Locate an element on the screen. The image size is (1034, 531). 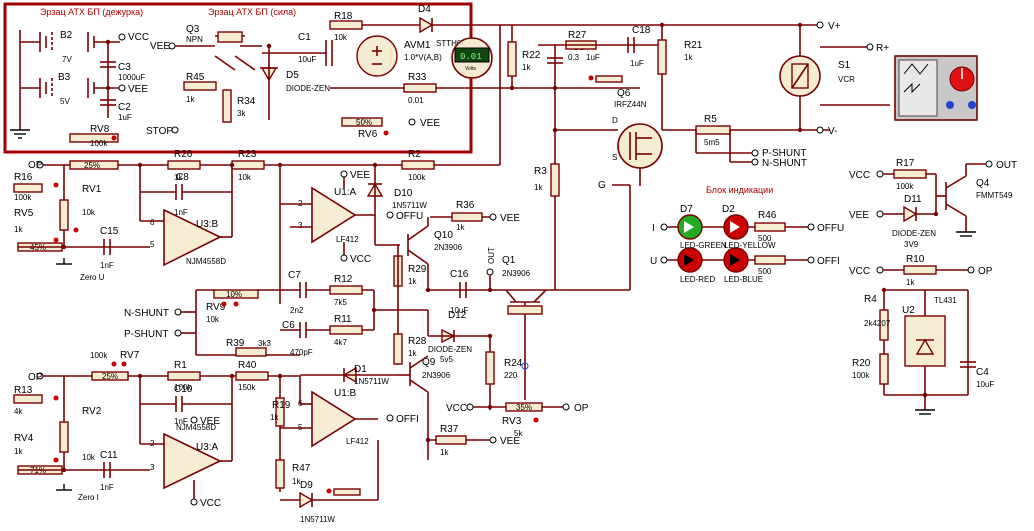
c15-value: 1nF is located at coordinates (107, 265).